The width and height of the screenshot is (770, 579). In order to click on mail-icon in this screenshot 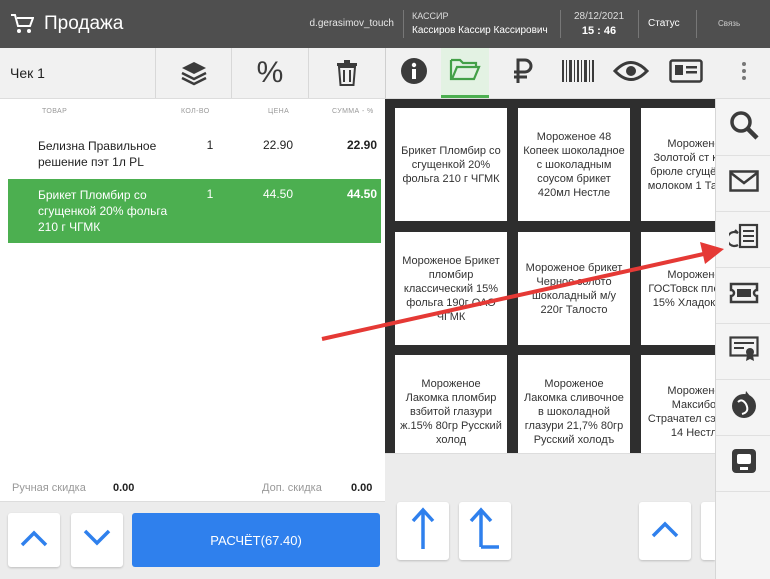, I will do `click(743, 183)`.